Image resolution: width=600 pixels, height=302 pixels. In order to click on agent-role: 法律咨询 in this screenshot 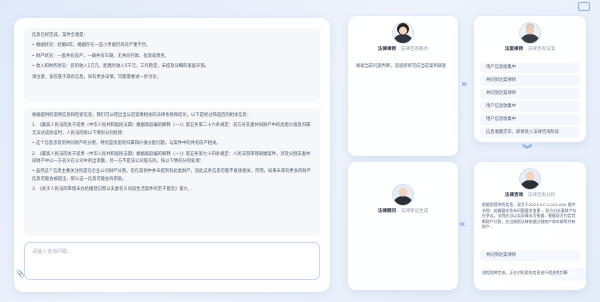, I will do `click(514, 195)`.